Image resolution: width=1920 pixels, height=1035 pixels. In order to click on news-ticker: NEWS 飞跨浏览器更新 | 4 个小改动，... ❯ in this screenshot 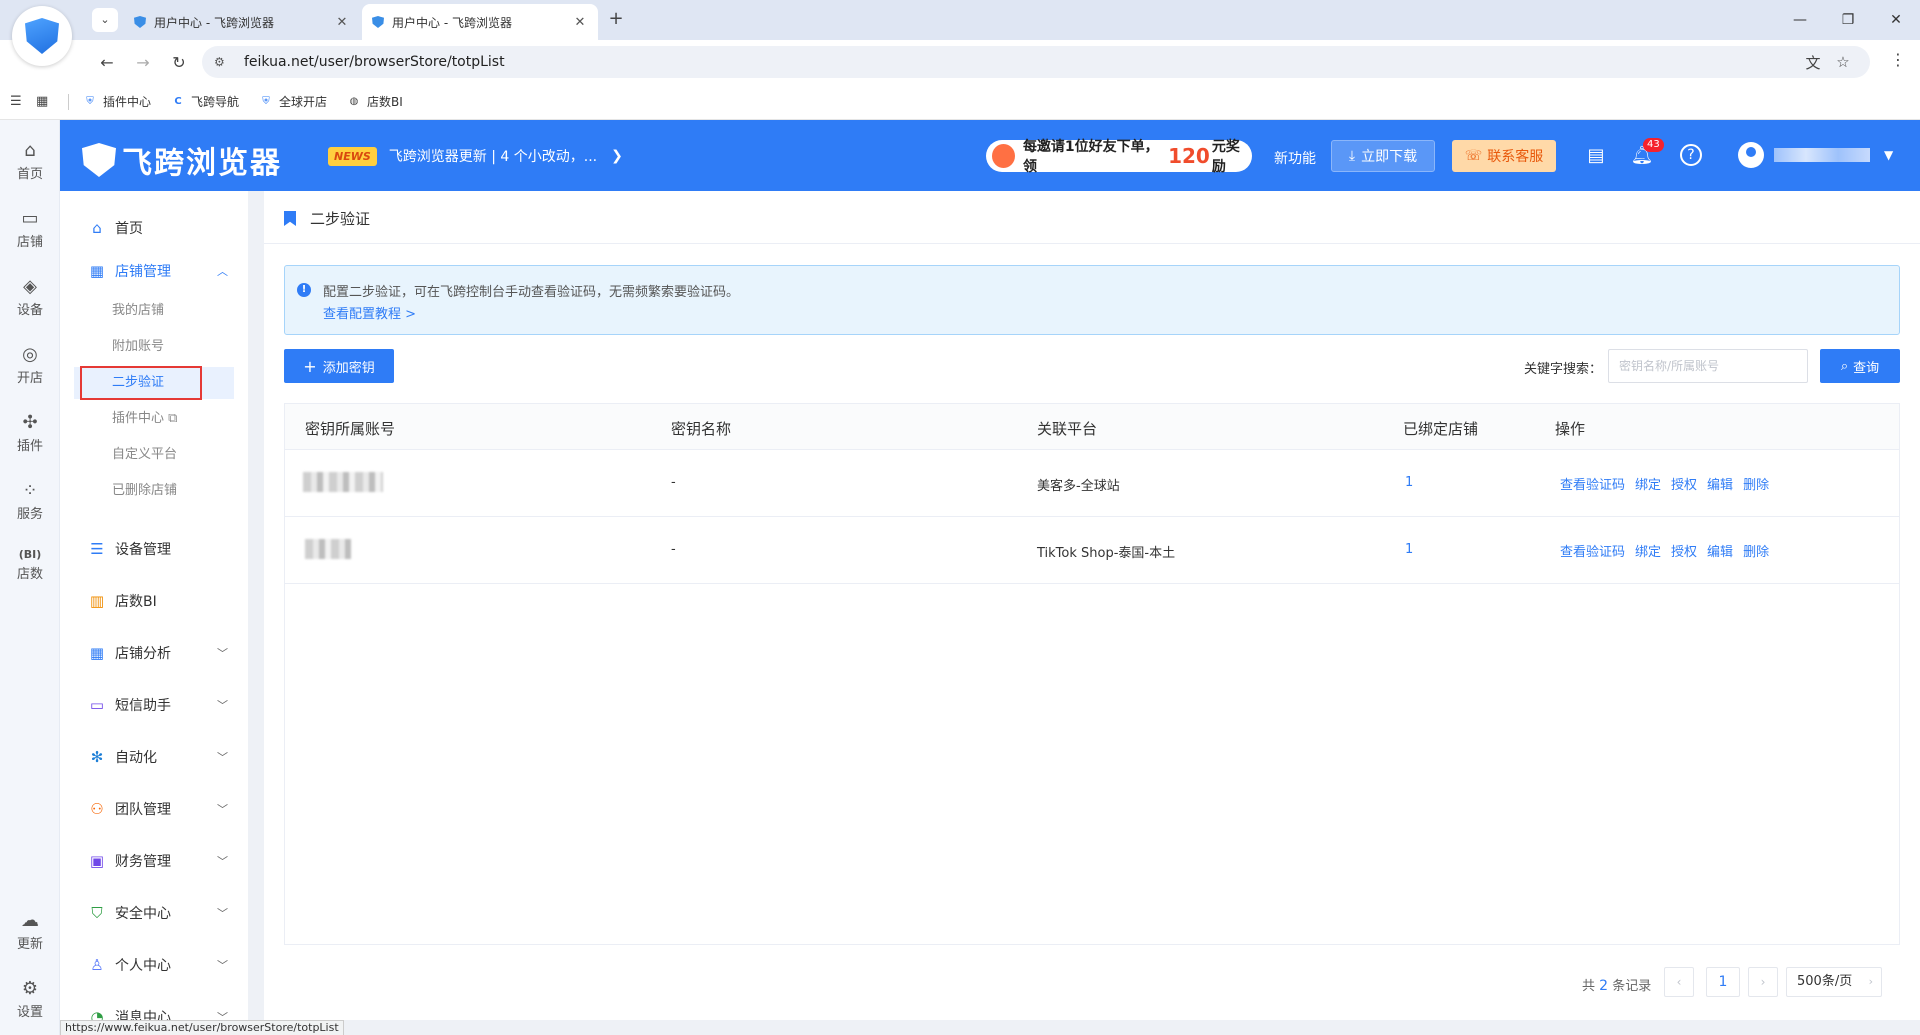, I will do `click(475, 156)`.